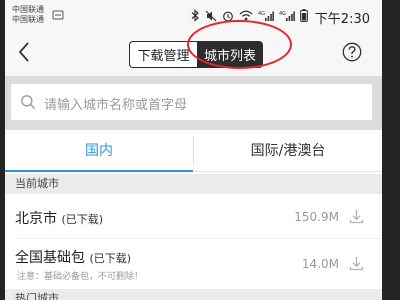 The height and width of the screenshot is (300, 400). Describe the element at coordinates (193, 217) in the screenshot. I see `list-item-beijing: 北京市 (已下载) 150.9M` at that location.